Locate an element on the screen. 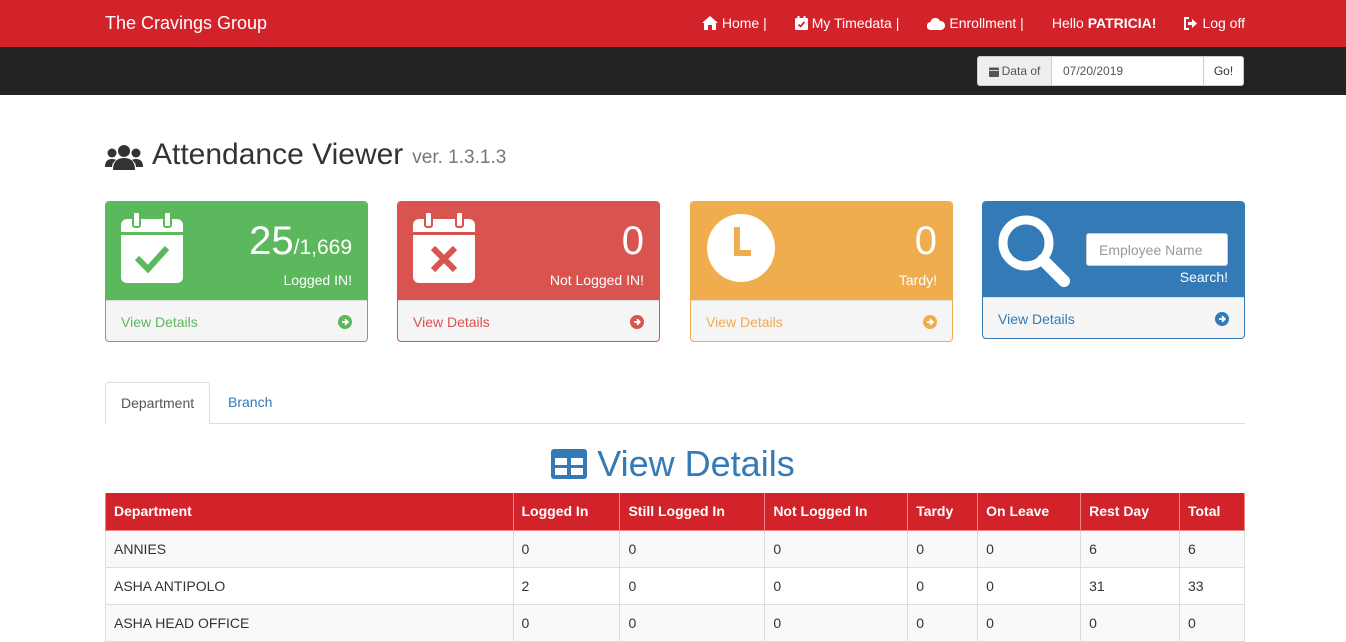 This screenshot has width=1346, height=642. date-picker-group: Data of Go! is located at coordinates (1110, 71).